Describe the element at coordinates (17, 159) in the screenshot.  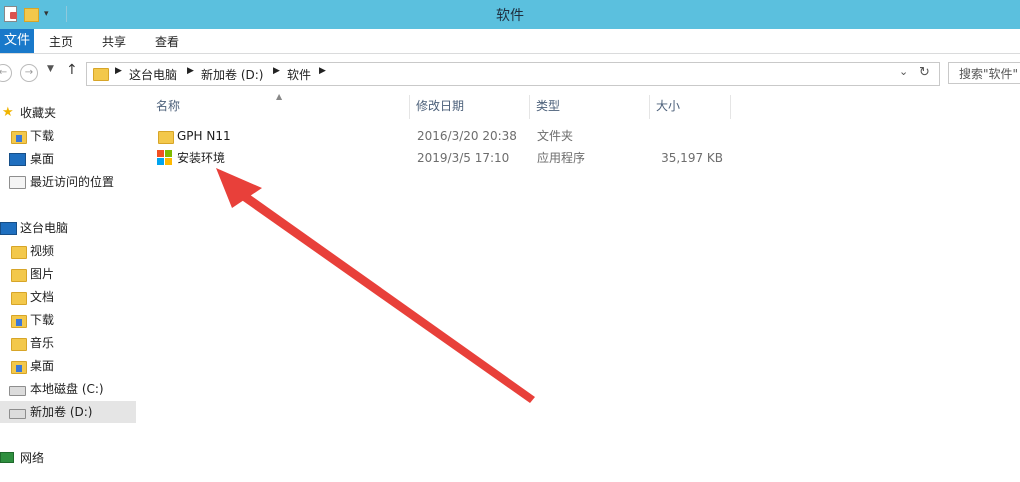
I see `desktop-icon` at that location.